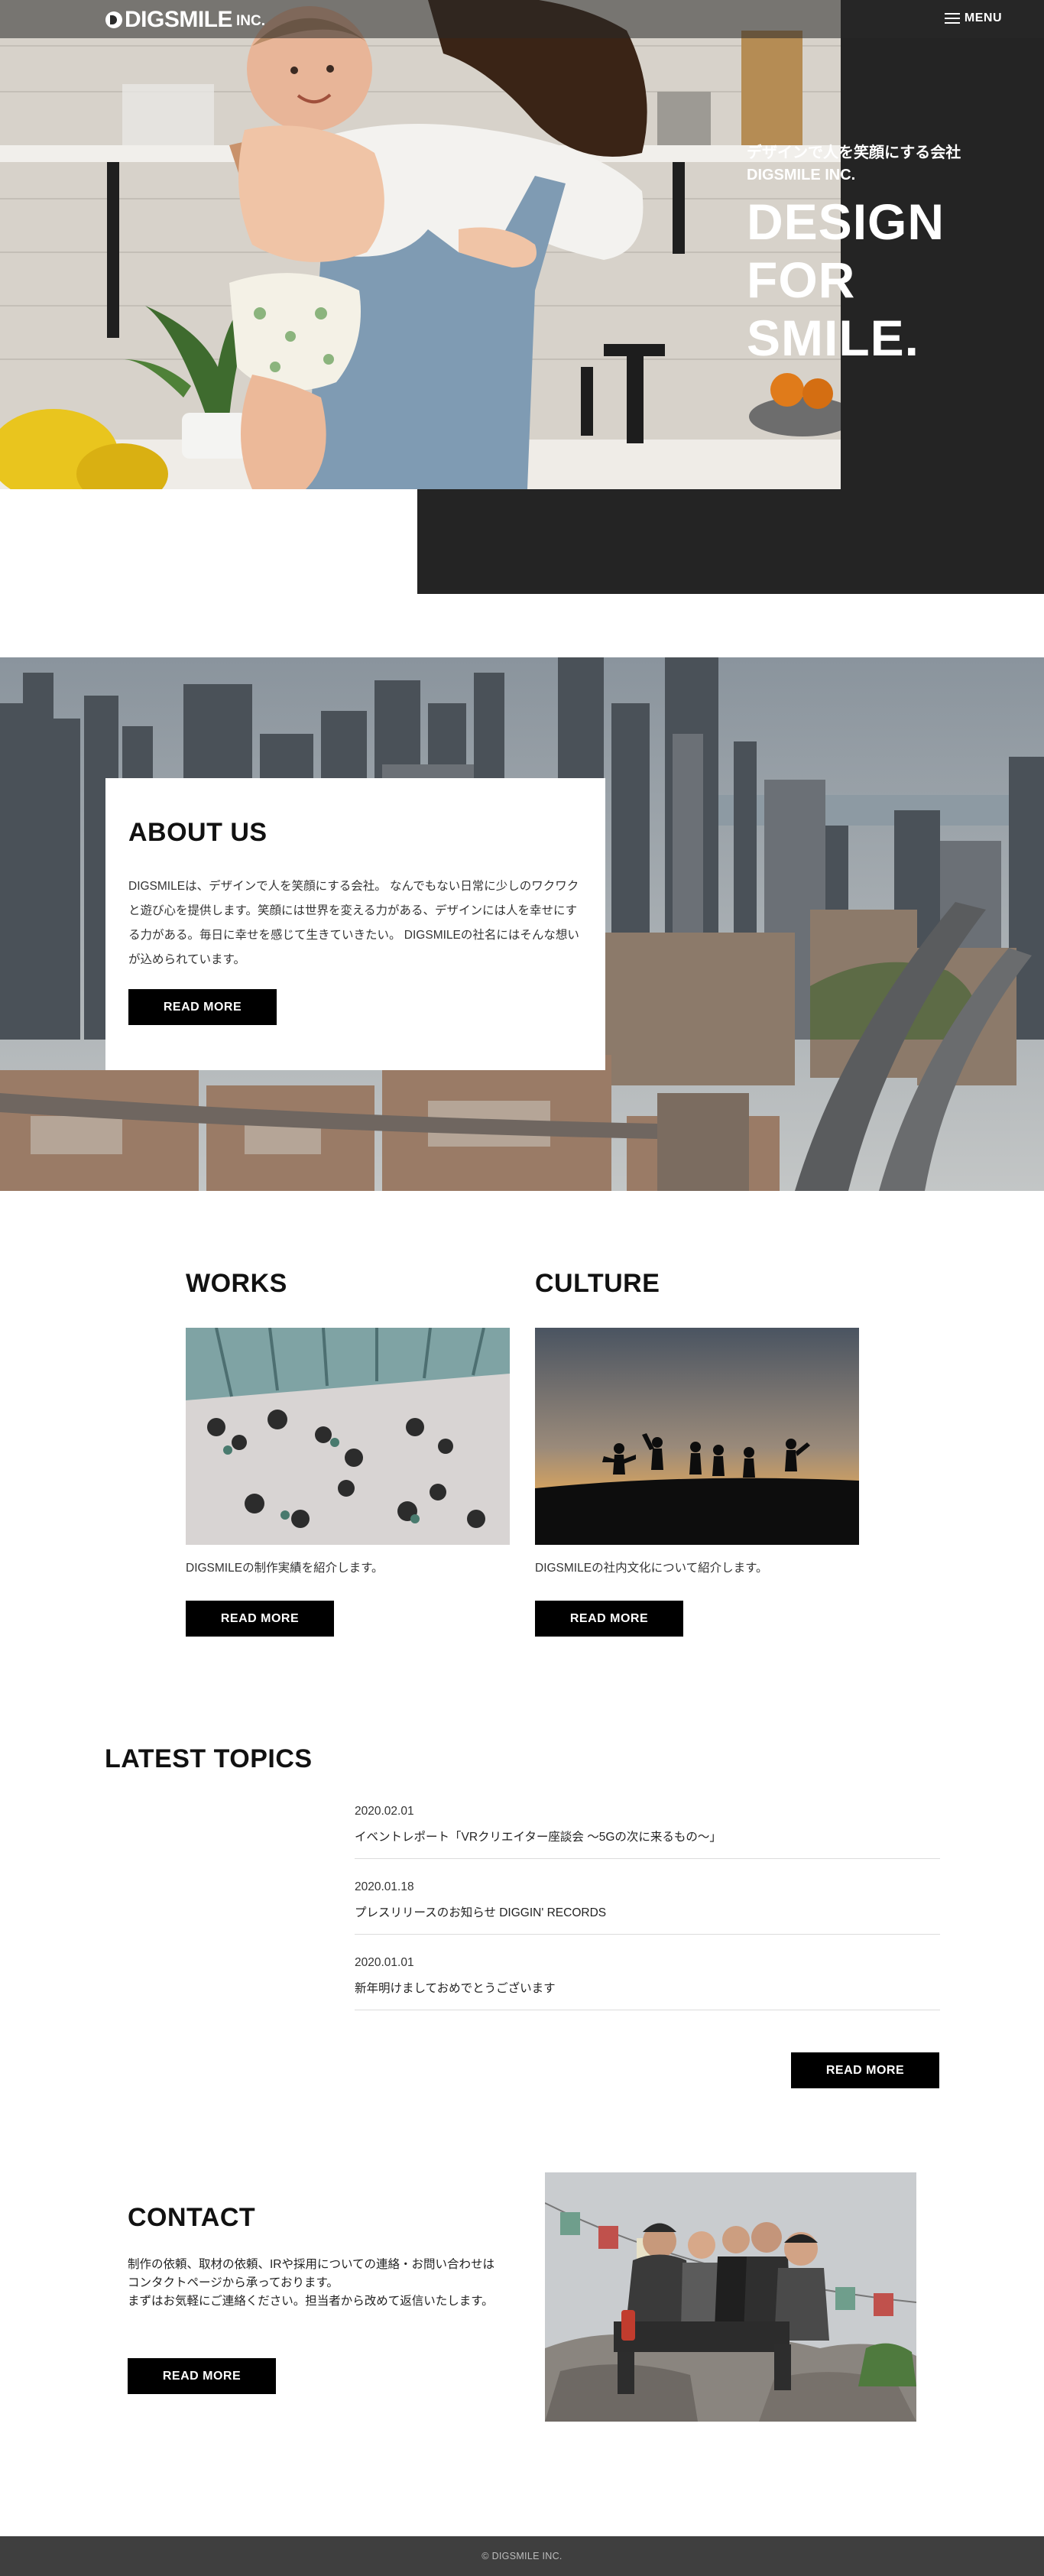  What do you see at coordinates (384, 1887) in the screenshot?
I see `topic-date: 2020.01.18` at bounding box center [384, 1887].